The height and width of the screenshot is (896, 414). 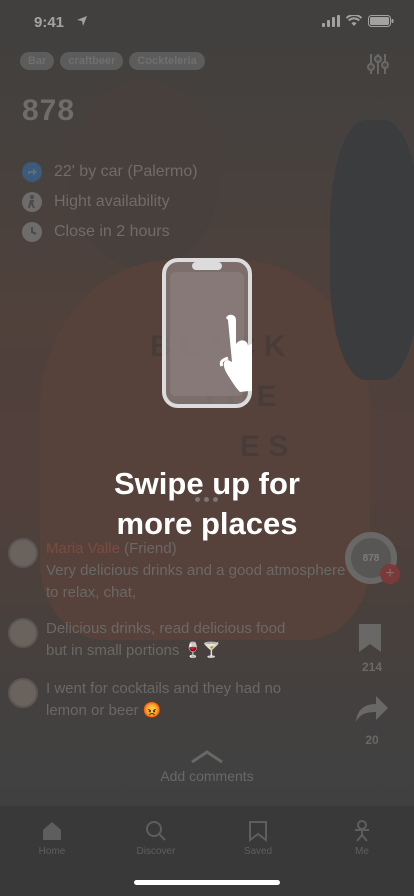 I want to click on tab-saved: Saved, so click(x=258, y=838).